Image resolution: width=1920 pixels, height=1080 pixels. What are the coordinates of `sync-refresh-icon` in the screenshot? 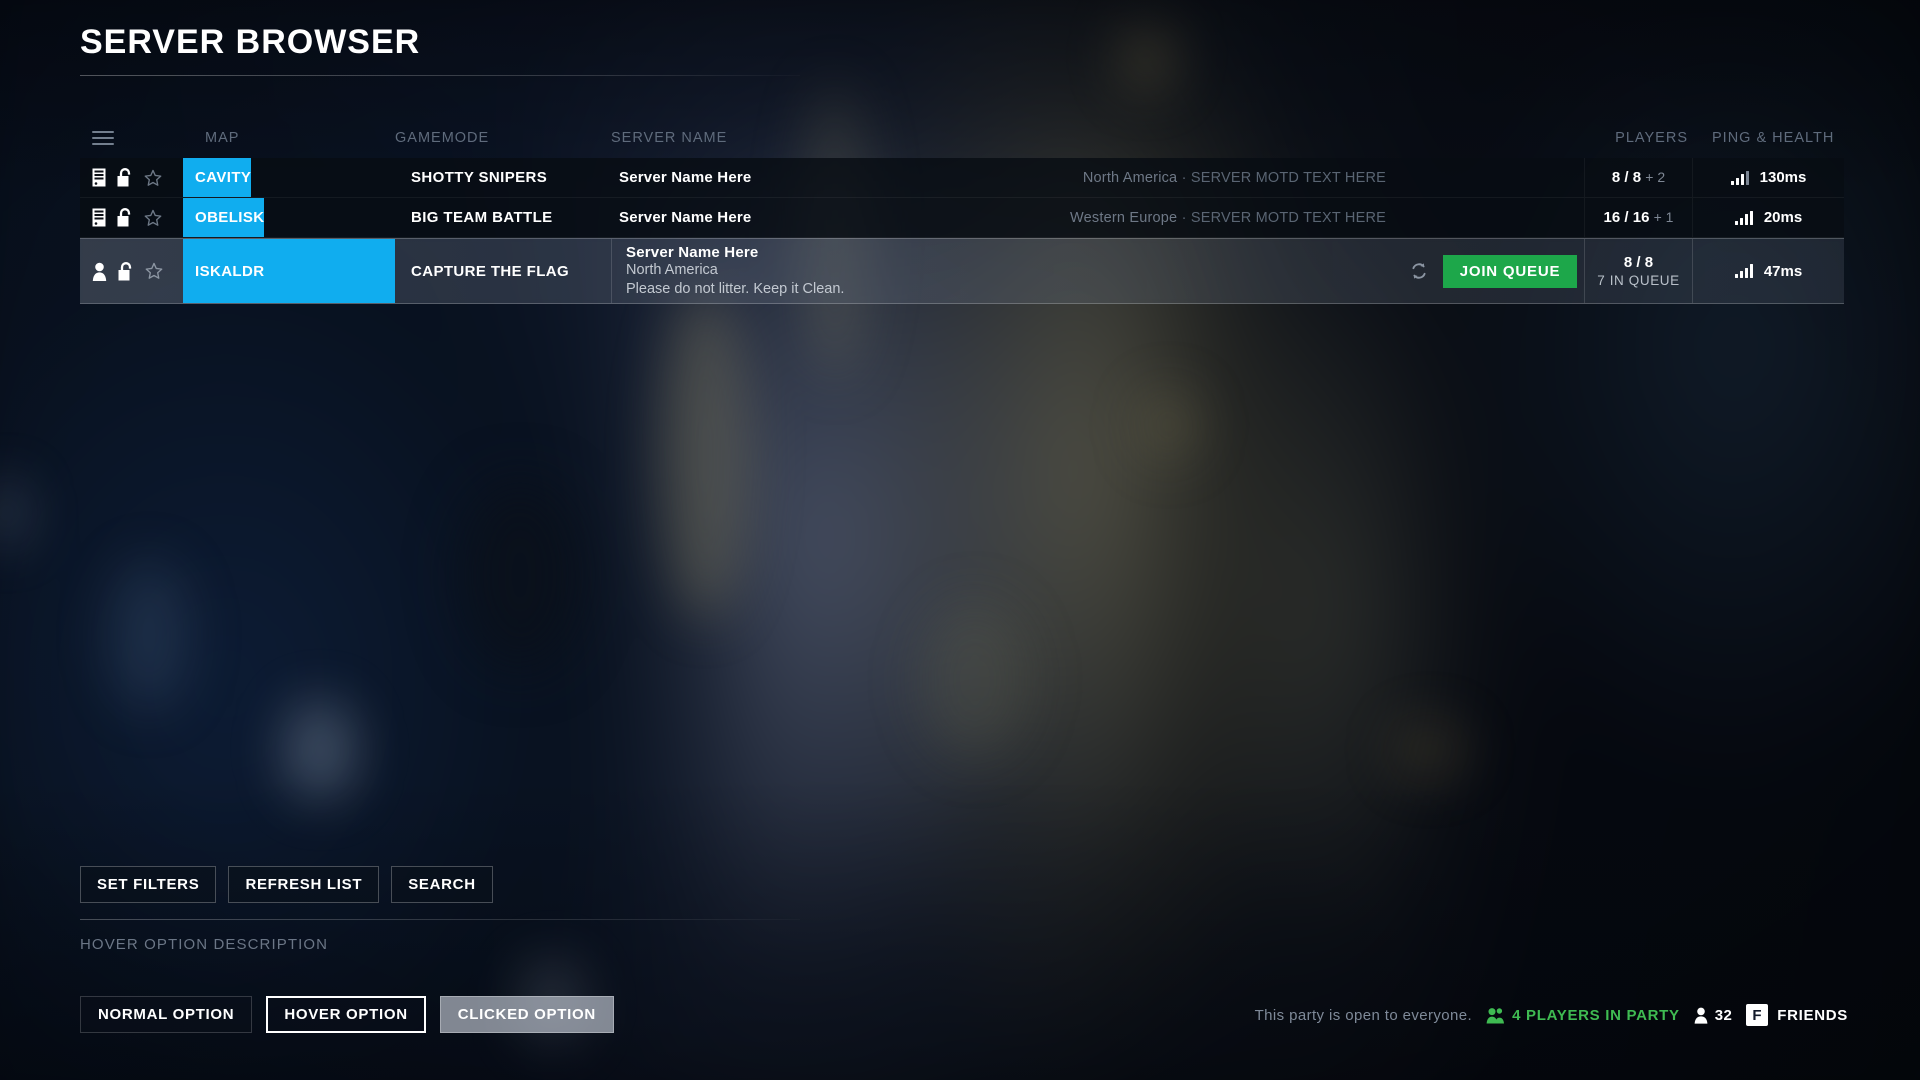 It's located at (1419, 271).